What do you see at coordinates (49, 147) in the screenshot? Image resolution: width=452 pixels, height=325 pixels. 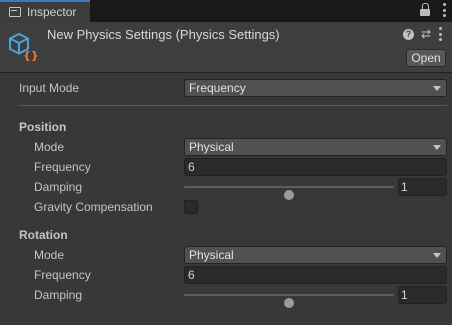 I see `position-mode-label: Mode` at bounding box center [49, 147].